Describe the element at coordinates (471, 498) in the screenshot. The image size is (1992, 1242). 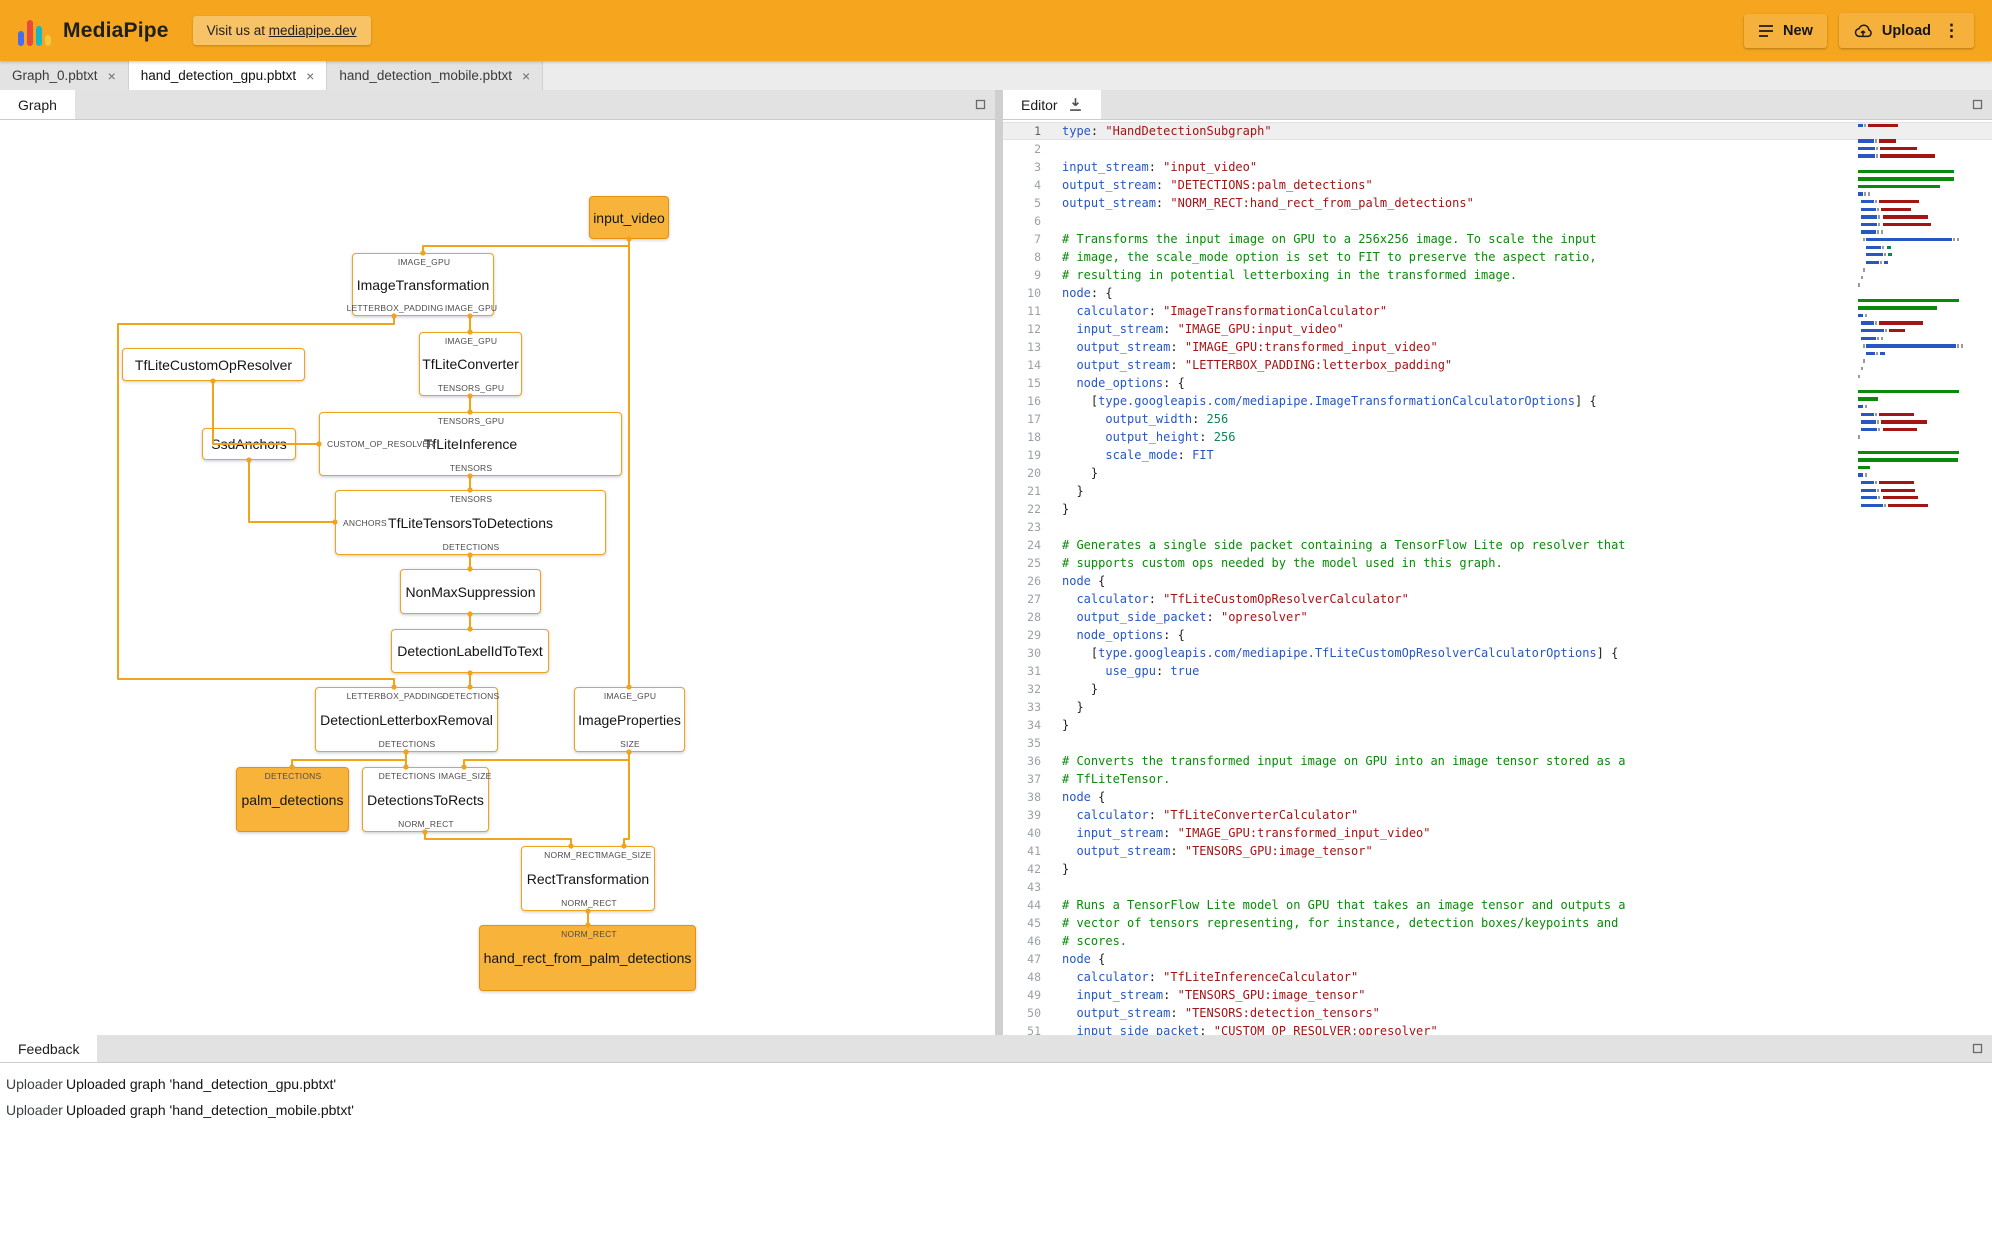
I see `port-label-TENSORS: TENSORS` at that location.